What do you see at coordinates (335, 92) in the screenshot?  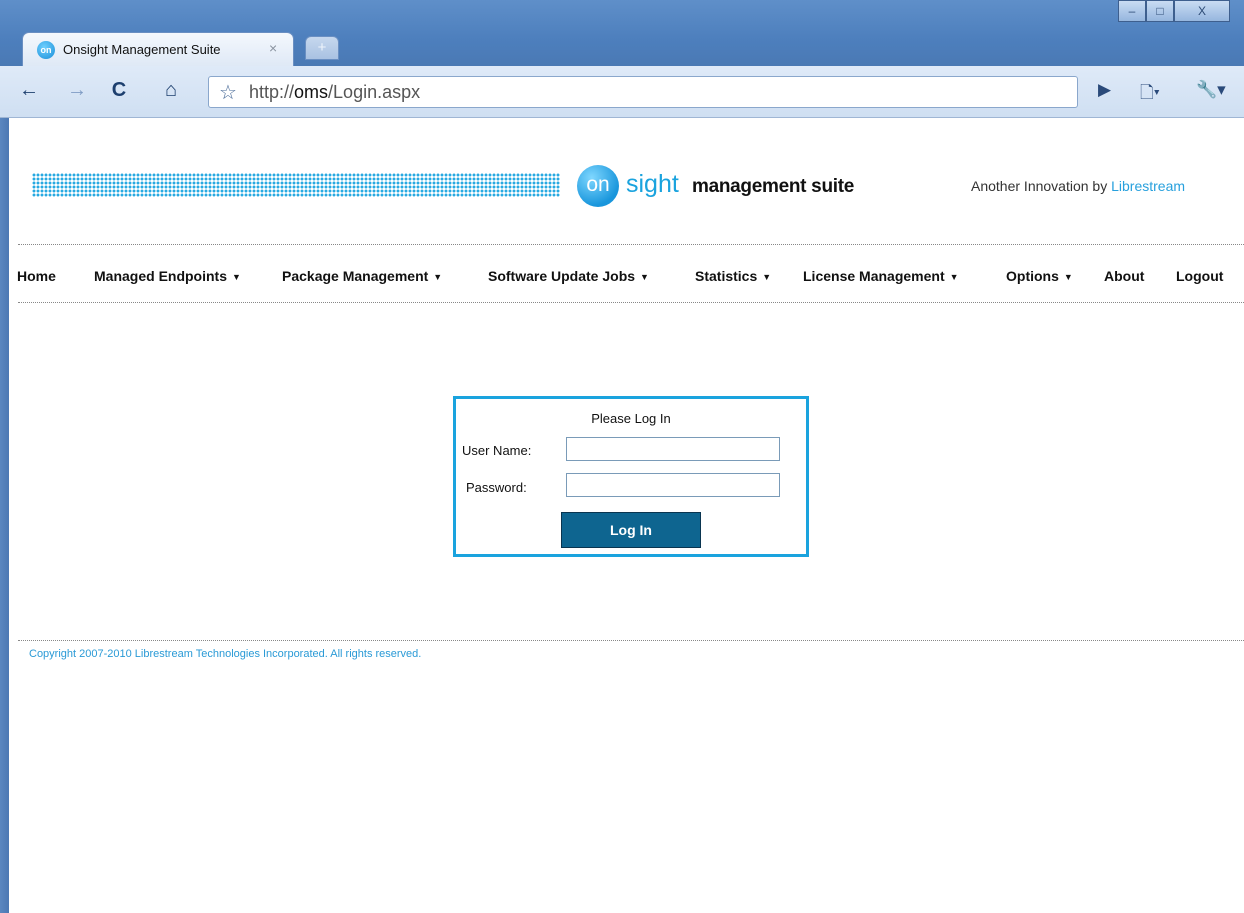 I see `url-text: http://oms/Login.aspx` at bounding box center [335, 92].